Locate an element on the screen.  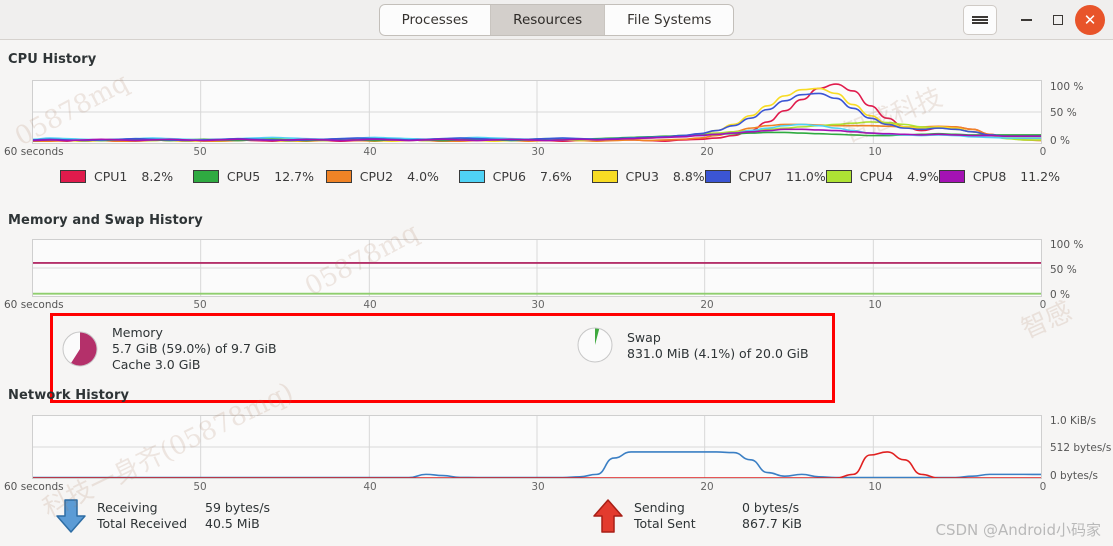
cpu1-label: CPU1 is located at coordinates (111, 176).